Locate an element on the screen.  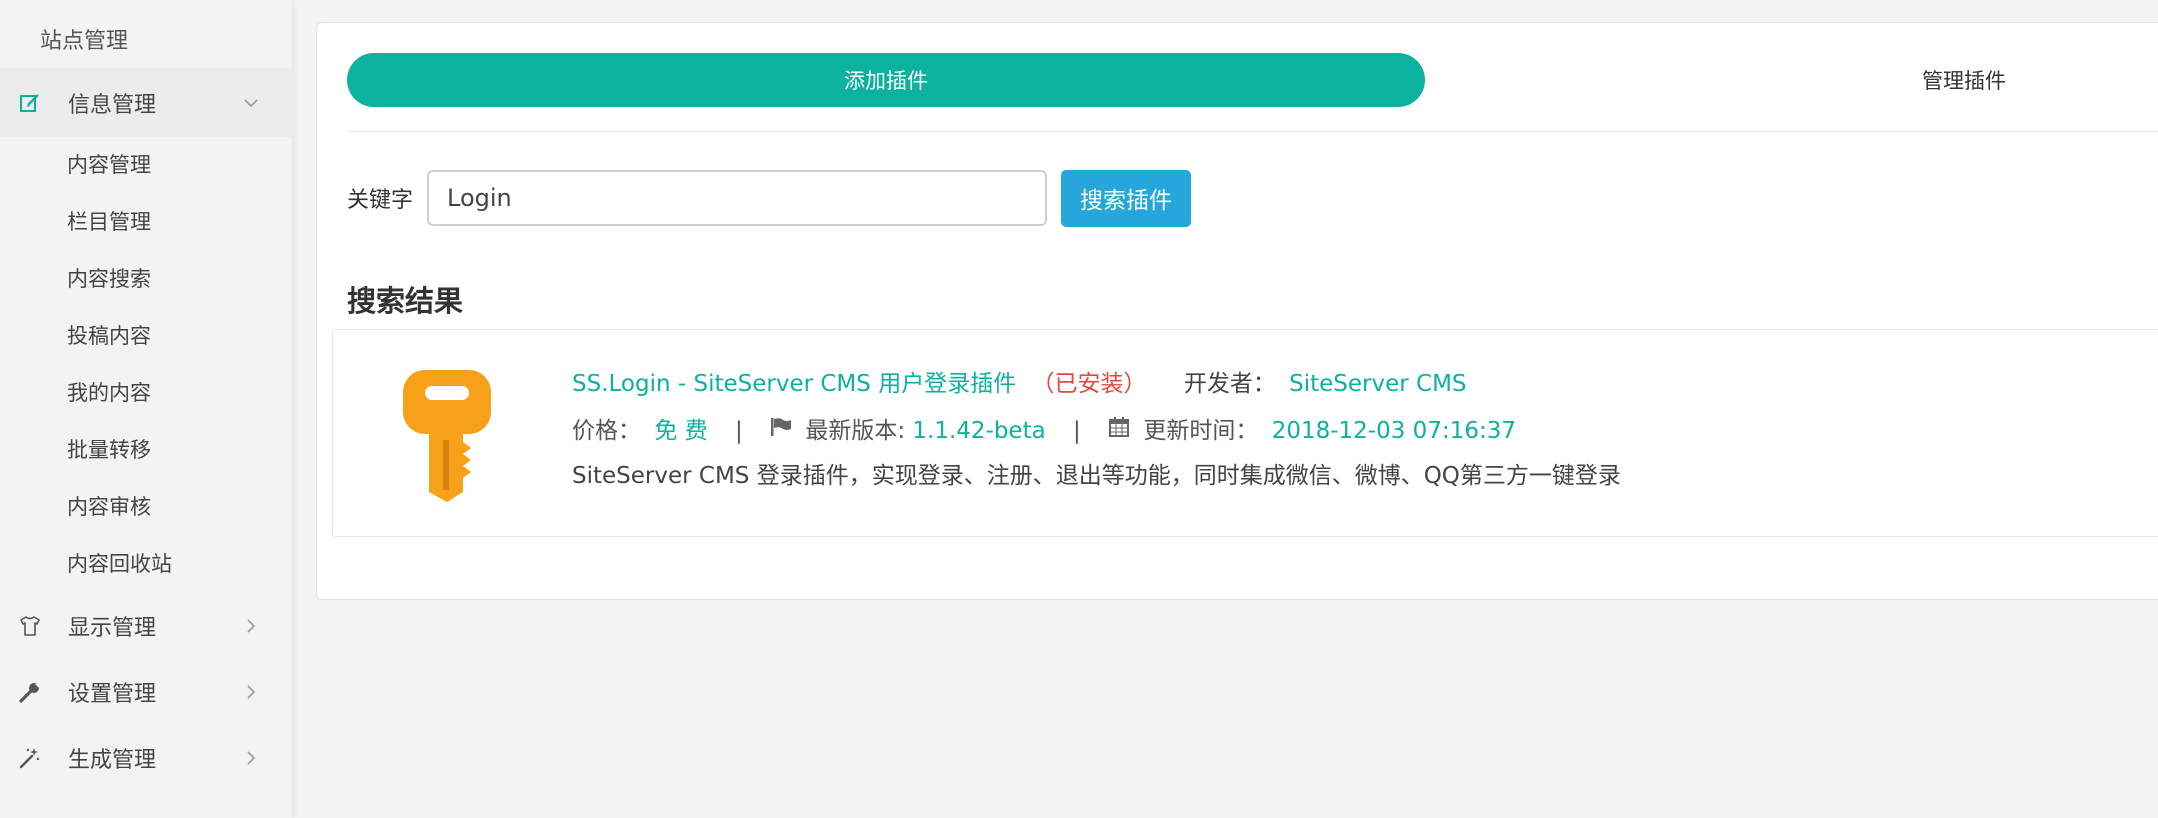
updated-value: 2018-12-03 07:16:37 is located at coordinates (1393, 431).